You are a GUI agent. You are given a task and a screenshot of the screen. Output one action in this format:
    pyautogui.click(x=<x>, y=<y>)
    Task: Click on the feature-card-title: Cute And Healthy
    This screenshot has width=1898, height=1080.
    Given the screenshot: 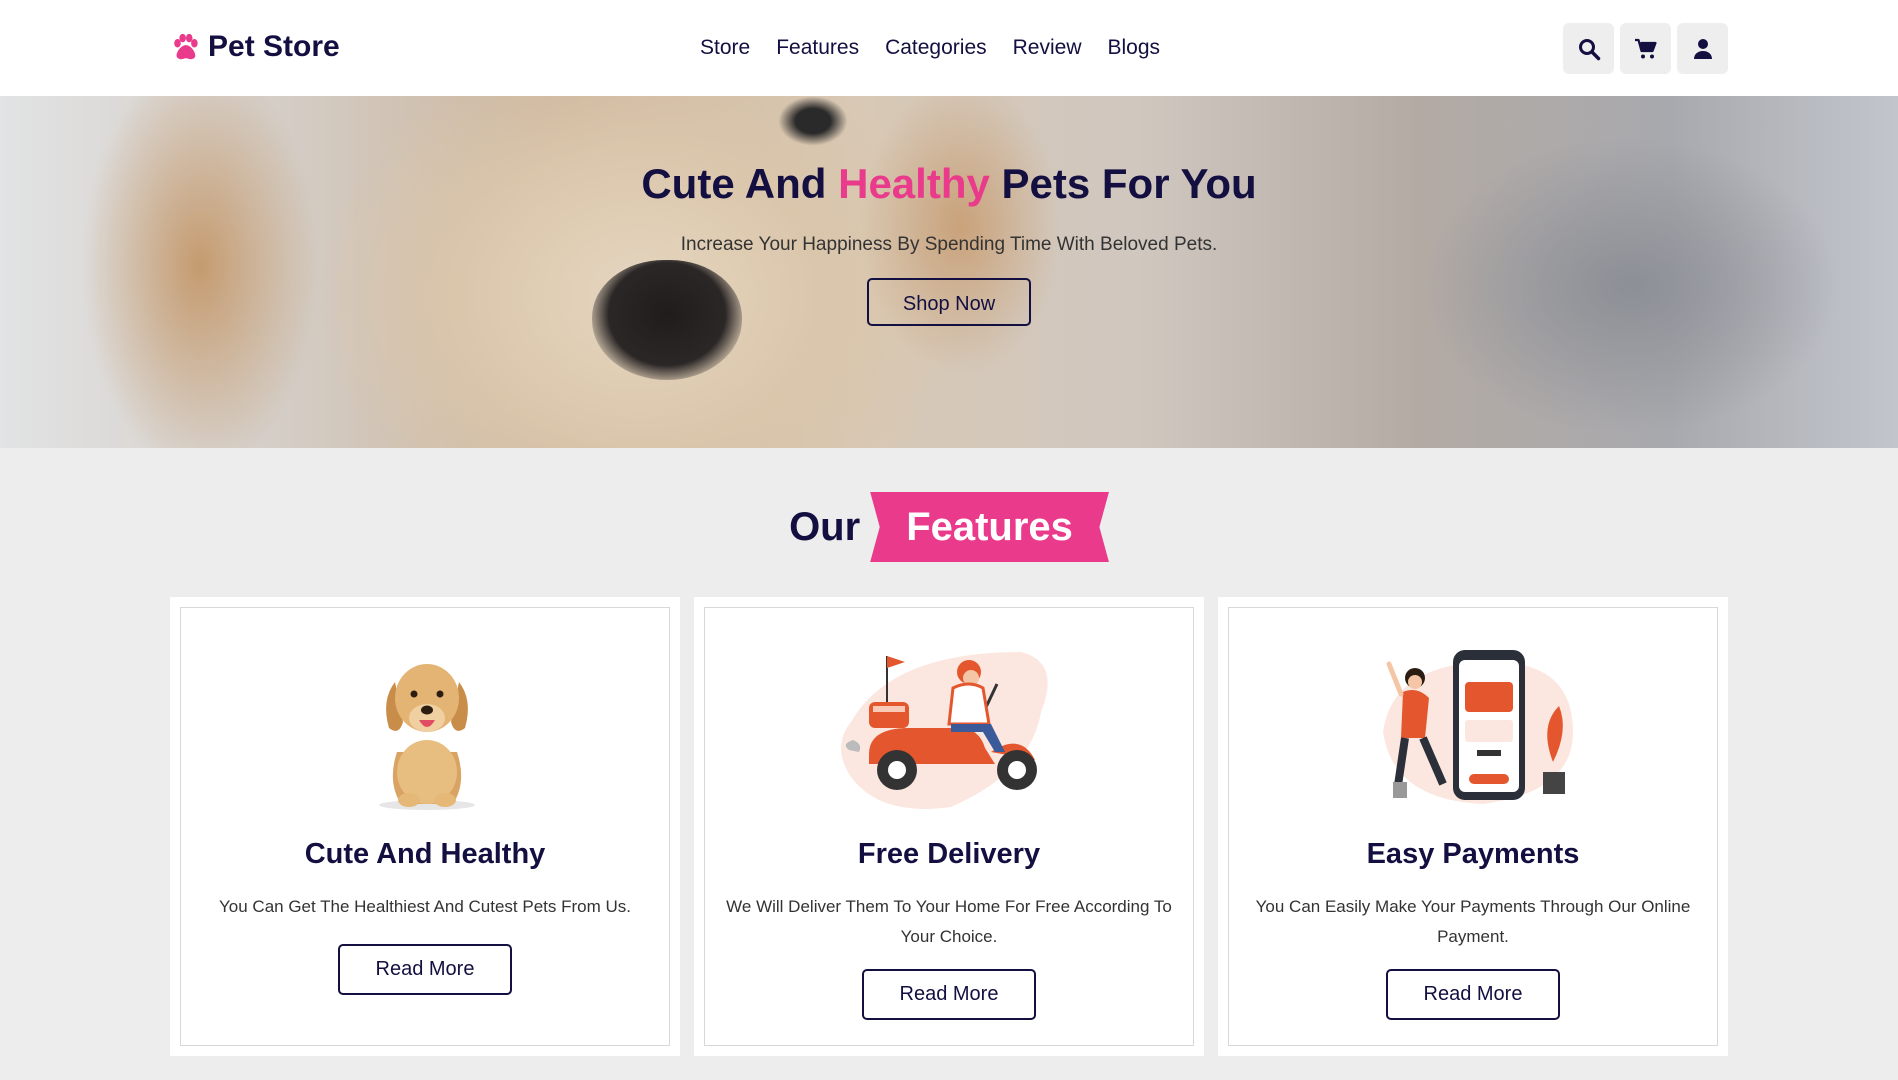 What is the action you would take?
    pyautogui.click(x=425, y=854)
    